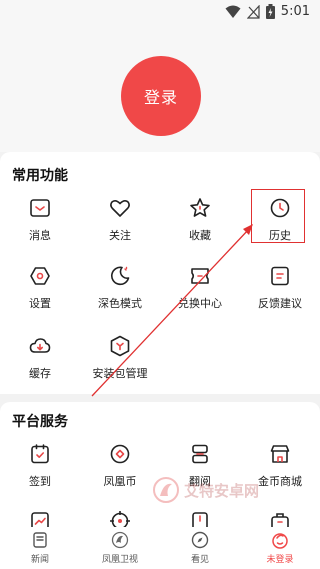  What do you see at coordinates (280, 541) in the screenshot?
I see `user-icon` at bounding box center [280, 541].